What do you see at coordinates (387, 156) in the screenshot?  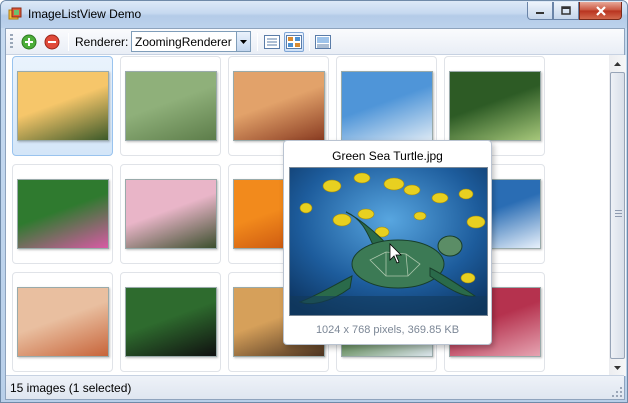 I see `zoom-file-name: Green Sea Turtle.jpg` at bounding box center [387, 156].